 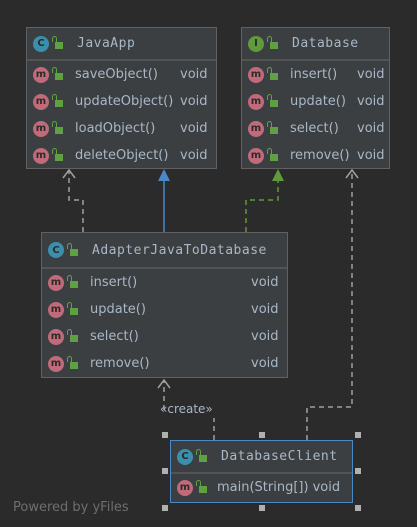 What do you see at coordinates (278, 175) in the screenshot?
I see `realization-arrowhead` at bounding box center [278, 175].